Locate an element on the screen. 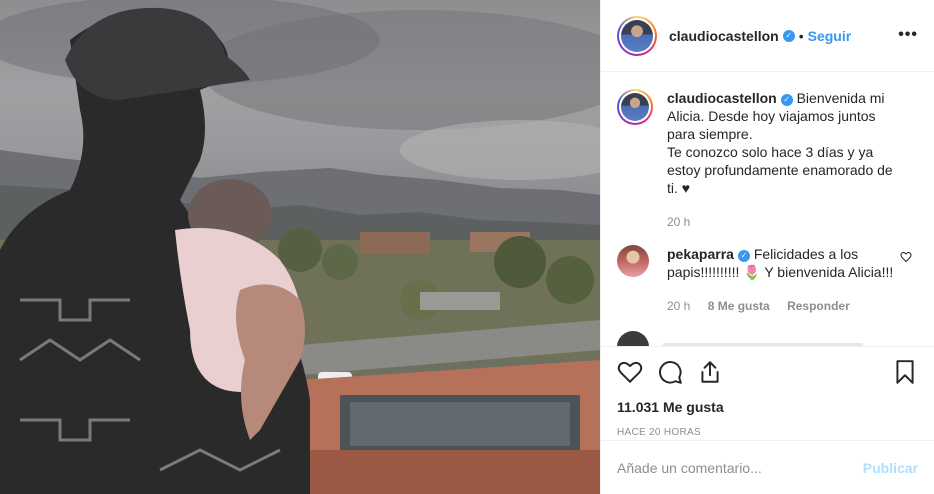 The height and width of the screenshot is (494, 934). action-icons is located at coordinates (767, 372).